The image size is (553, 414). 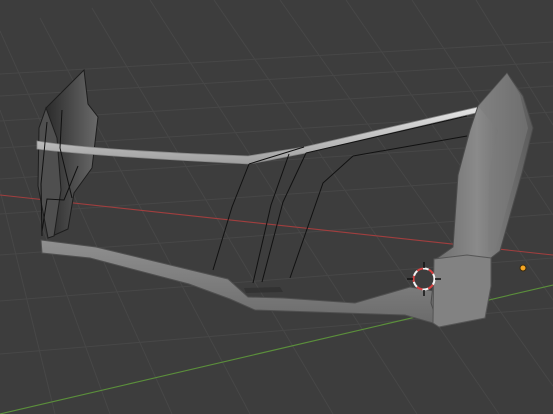 I want to click on top-rail, so click(x=258, y=135).